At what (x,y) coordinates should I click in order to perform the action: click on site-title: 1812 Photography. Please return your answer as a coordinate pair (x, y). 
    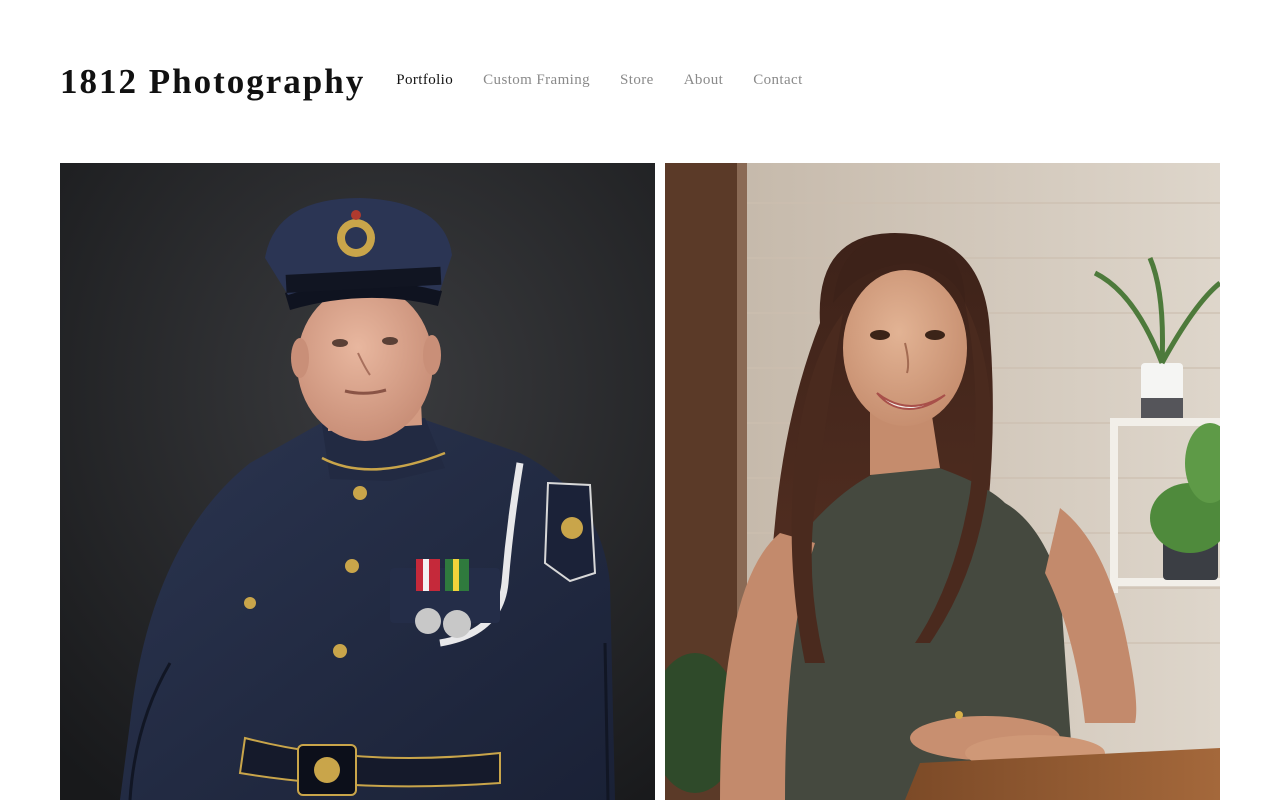
    Looking at the image, I should click on (212, 82).